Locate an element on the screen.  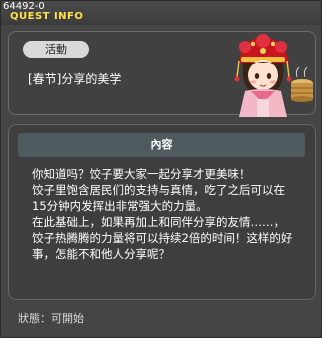
quest-name: [春节]分享的美学 is located at coordinates (75, 79).